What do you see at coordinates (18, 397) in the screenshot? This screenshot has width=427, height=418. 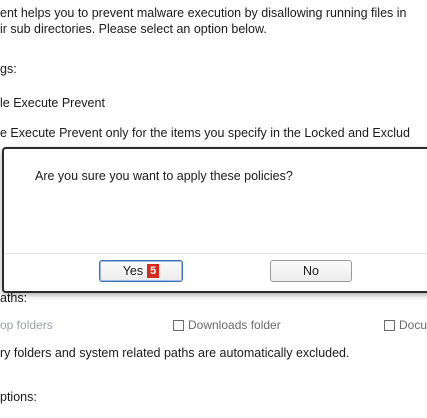 I see `options-heading: ptions:` at bounding box center [18, 397].